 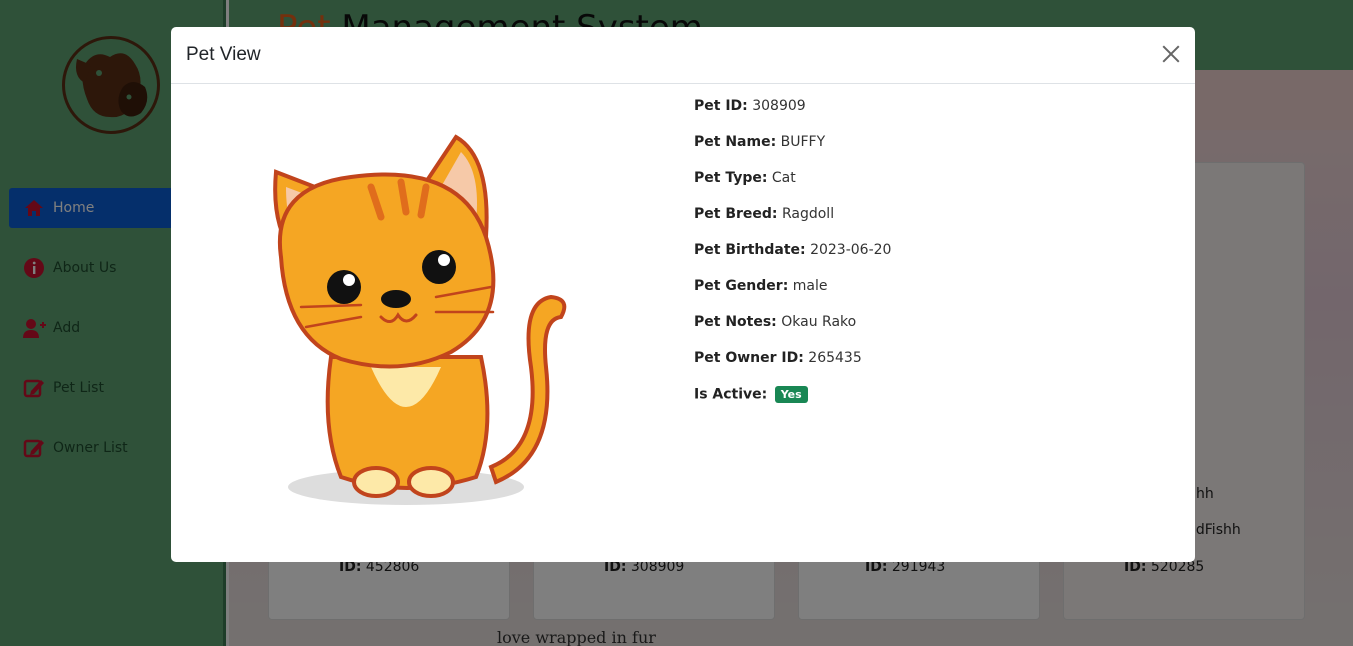 What do you see at coordinates (683, 55) in the screenshot?
I see `modal-header: Pet View` at bounding box center [683, 55].